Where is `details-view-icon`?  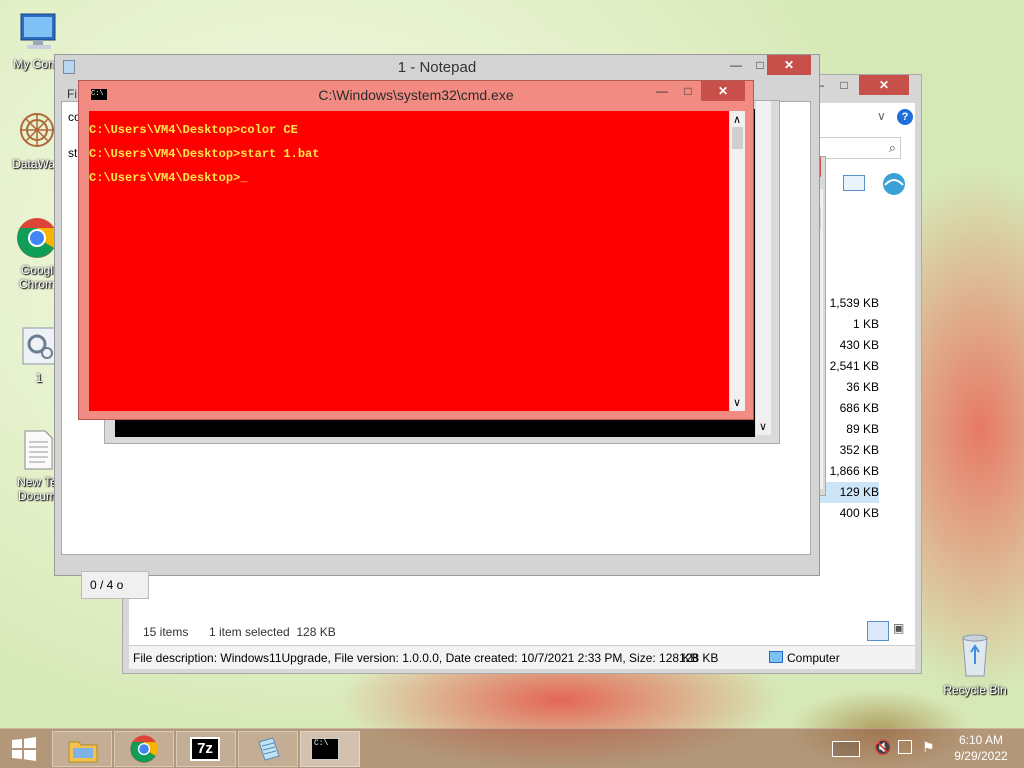
details-view-icon is located at coordinates (878, 631).